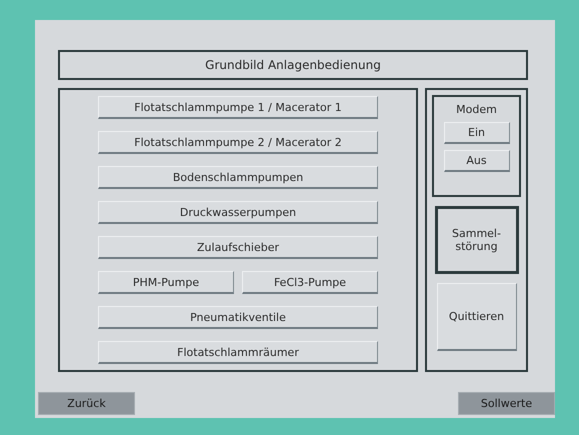  What do you see at coordinates (86, 403) in the screenshot?
I see `back-button: Zurück` at bounding box center [86, 403].